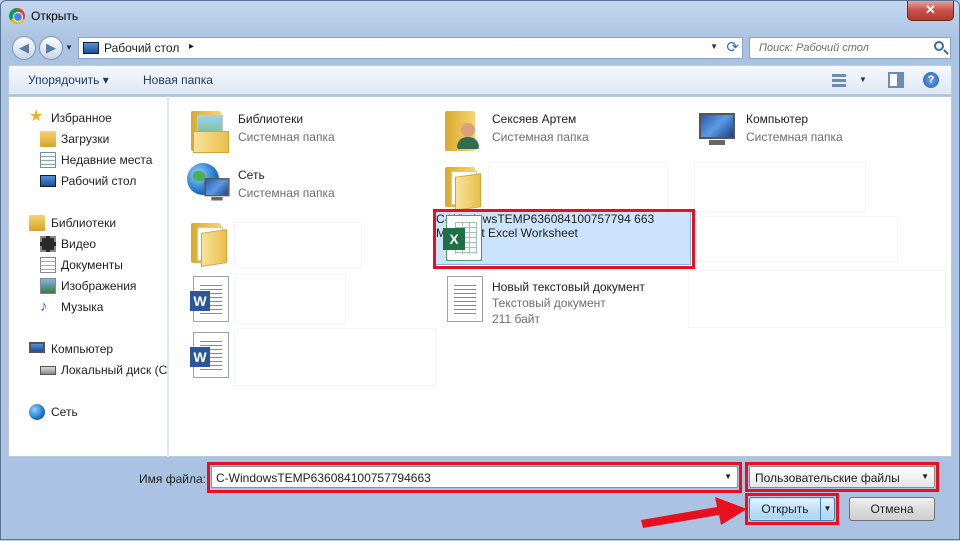 The height and width of the screenshot is (541, 960). I want to click on sidebar-item-recent-places: Недавние места, so click(88, 160).